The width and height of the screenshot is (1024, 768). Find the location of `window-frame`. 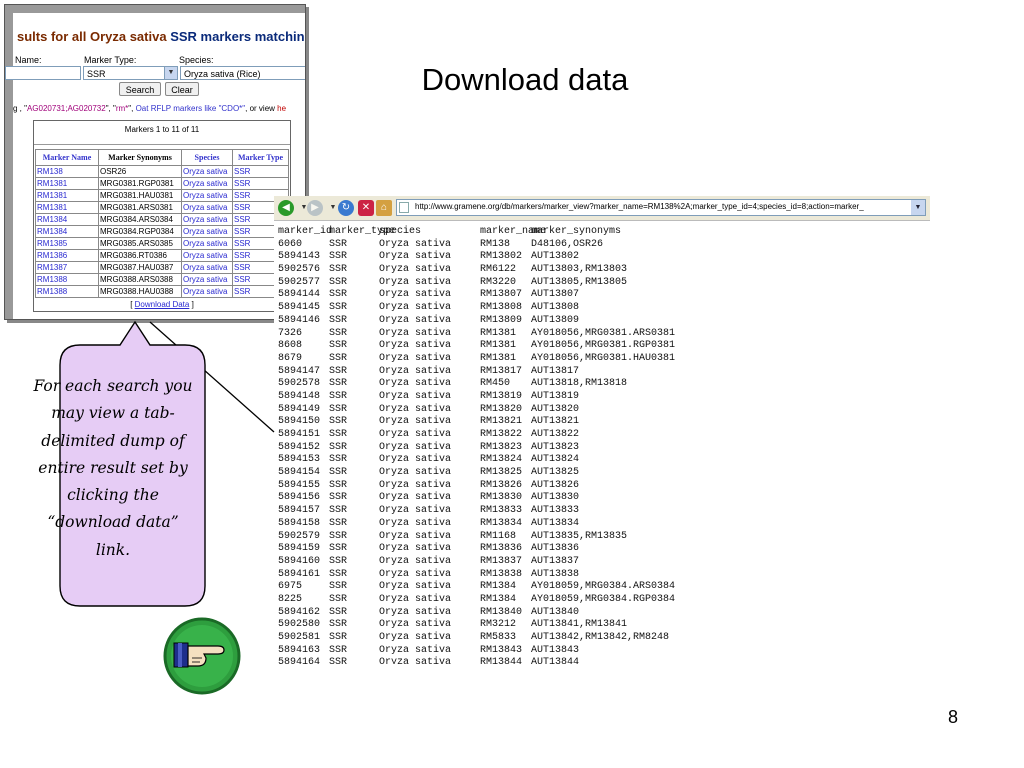

window-frame is located at coordinates (9, 162).